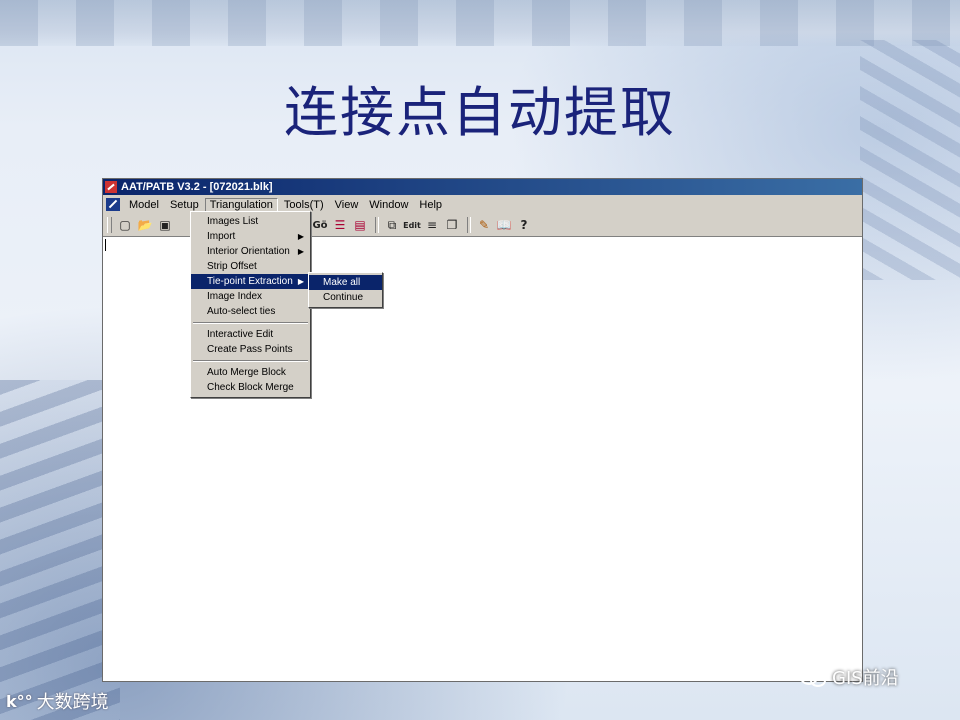 This screenshot has height=720, width=960. What do you see at coordinates (388, 205) in the screenshot?
I see `menu-window: Window` at bounding box center [388, 205].